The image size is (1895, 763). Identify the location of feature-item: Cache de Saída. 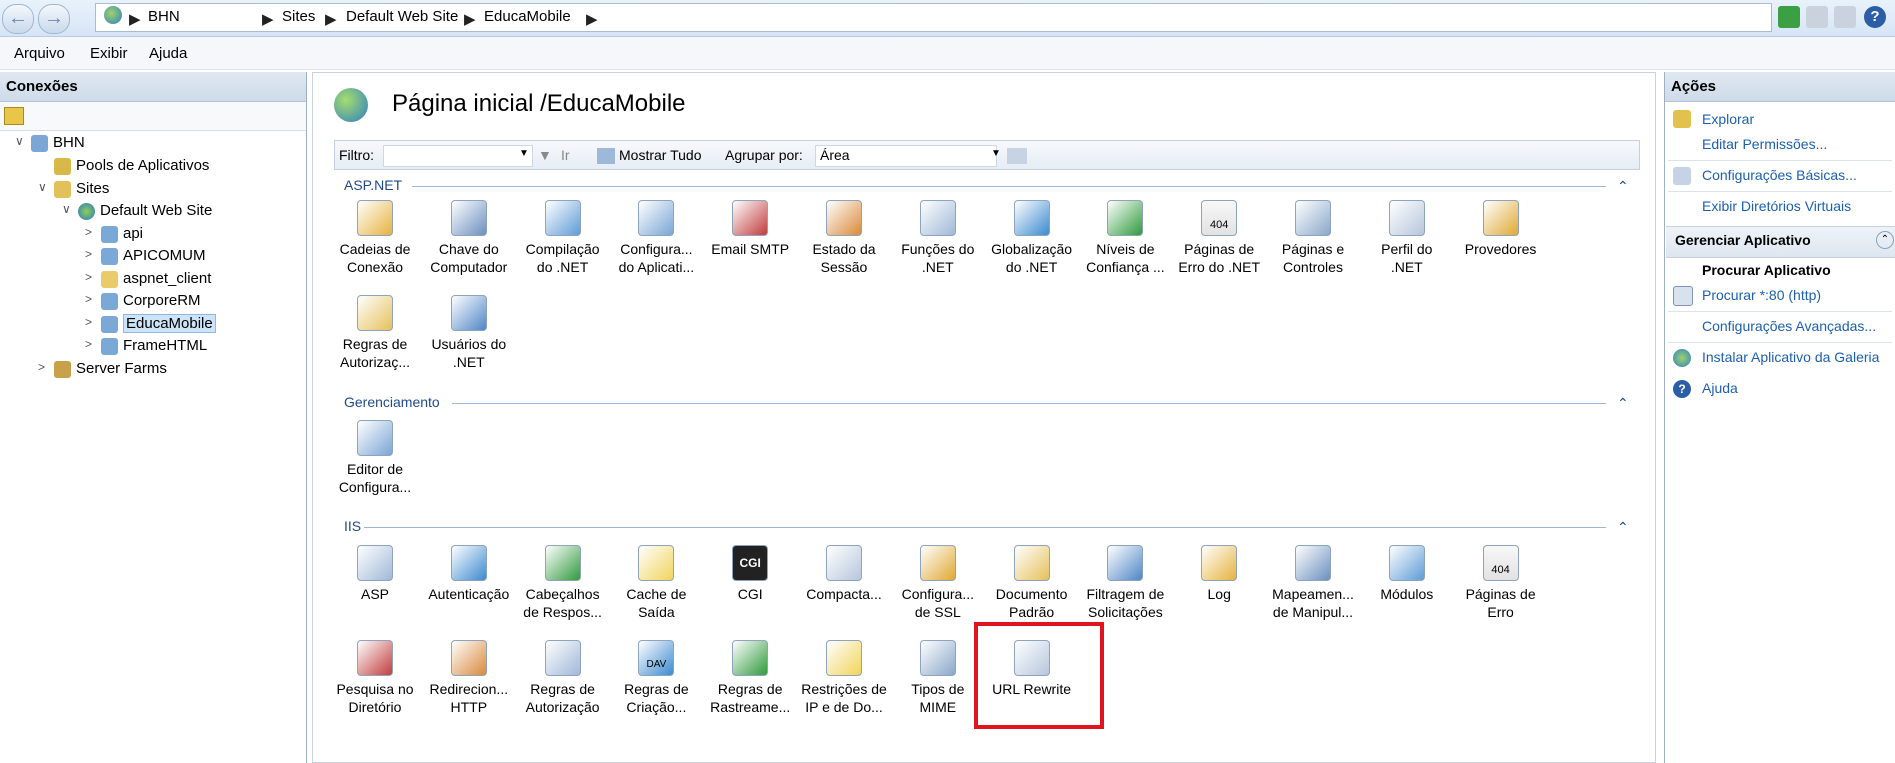
(656, 583).